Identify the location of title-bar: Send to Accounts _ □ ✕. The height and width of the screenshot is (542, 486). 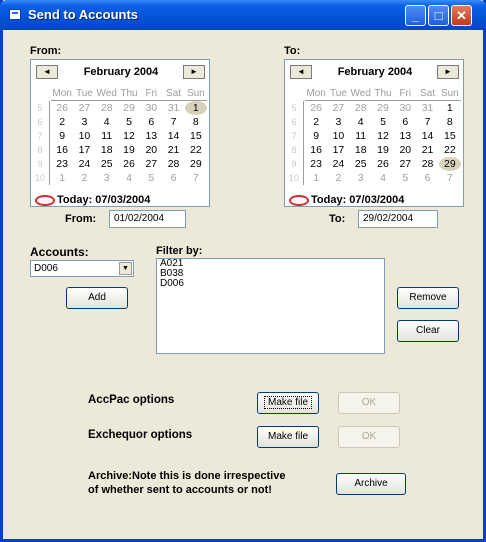
(243, 15).